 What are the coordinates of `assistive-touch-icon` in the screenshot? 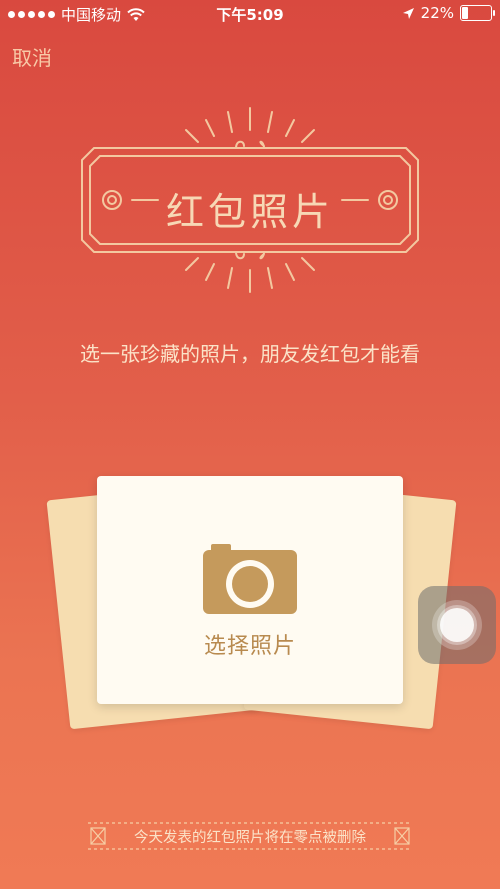 It's located at (457, 625).